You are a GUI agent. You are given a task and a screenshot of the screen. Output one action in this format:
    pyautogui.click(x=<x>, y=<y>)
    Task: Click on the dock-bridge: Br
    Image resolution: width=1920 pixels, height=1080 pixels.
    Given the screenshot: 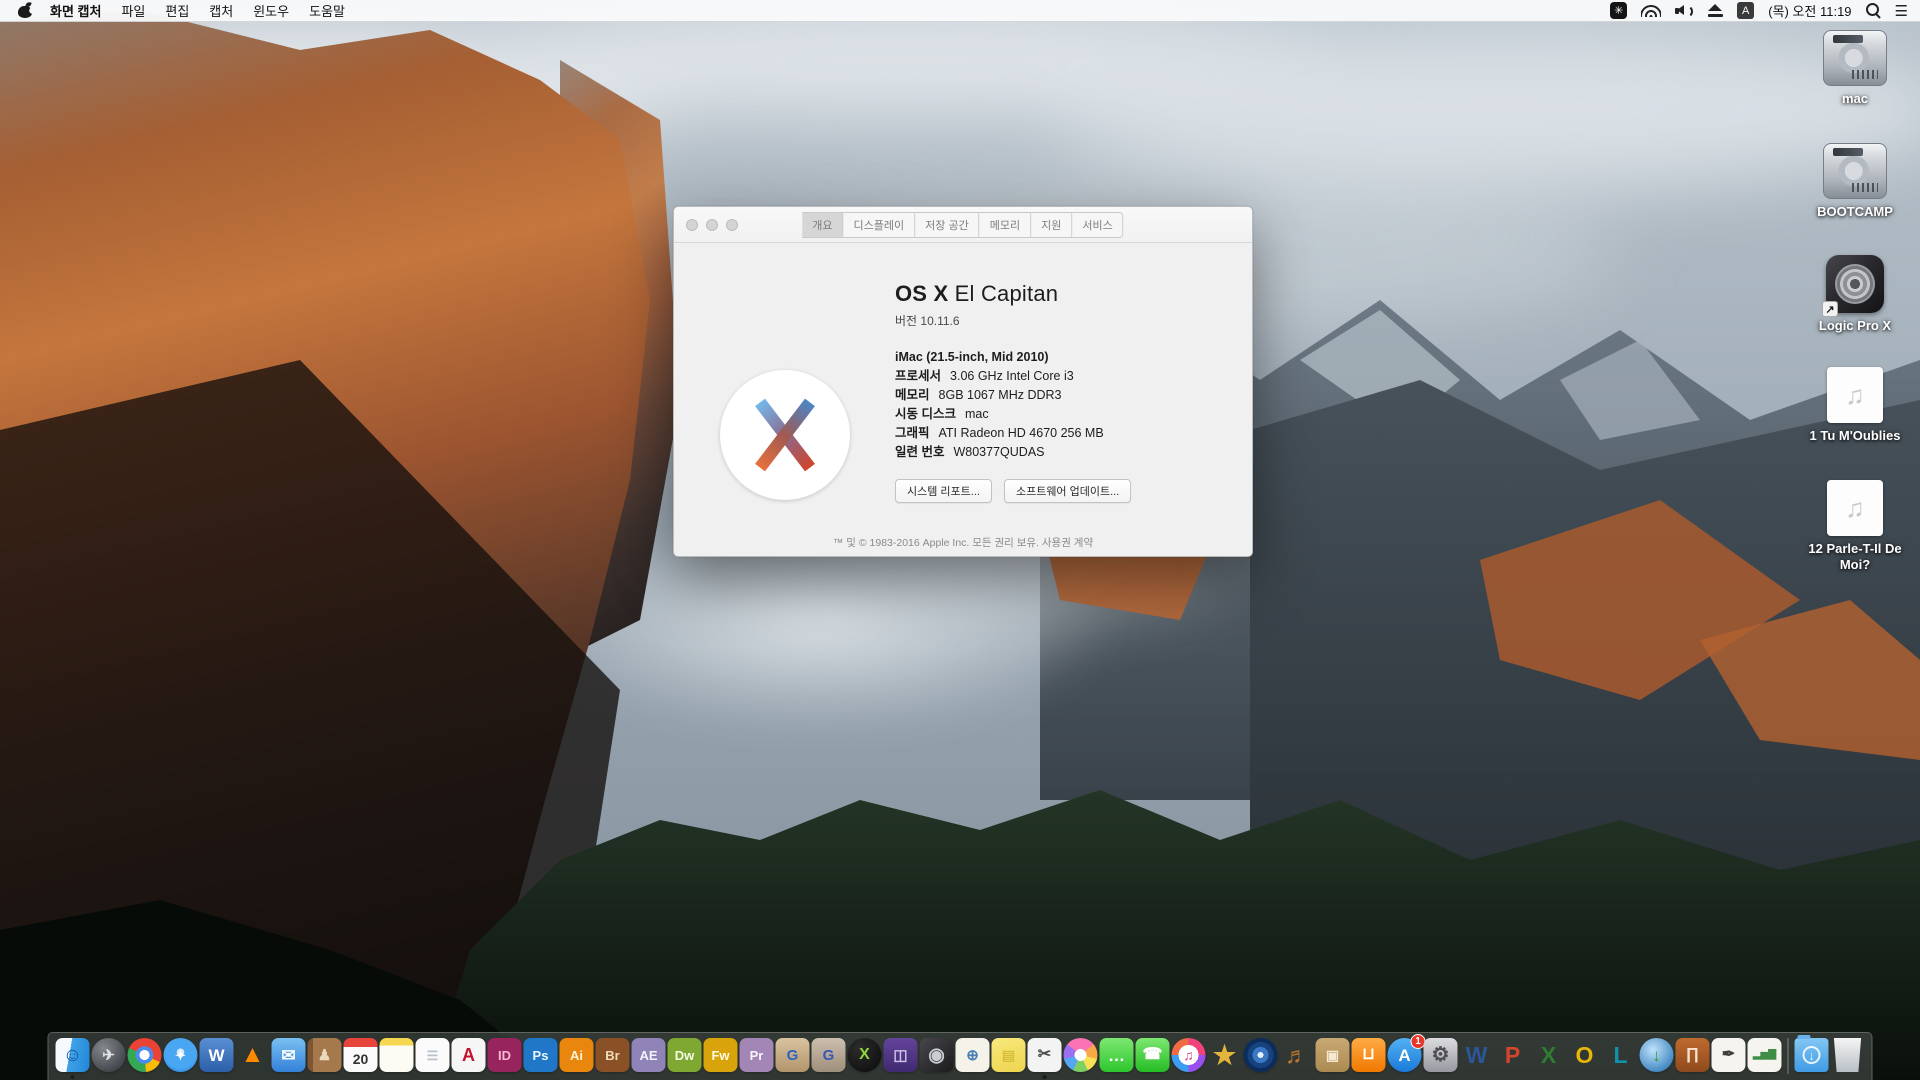 What is the action you would take?
    pyautogui.click(x=612, y=1056)
    